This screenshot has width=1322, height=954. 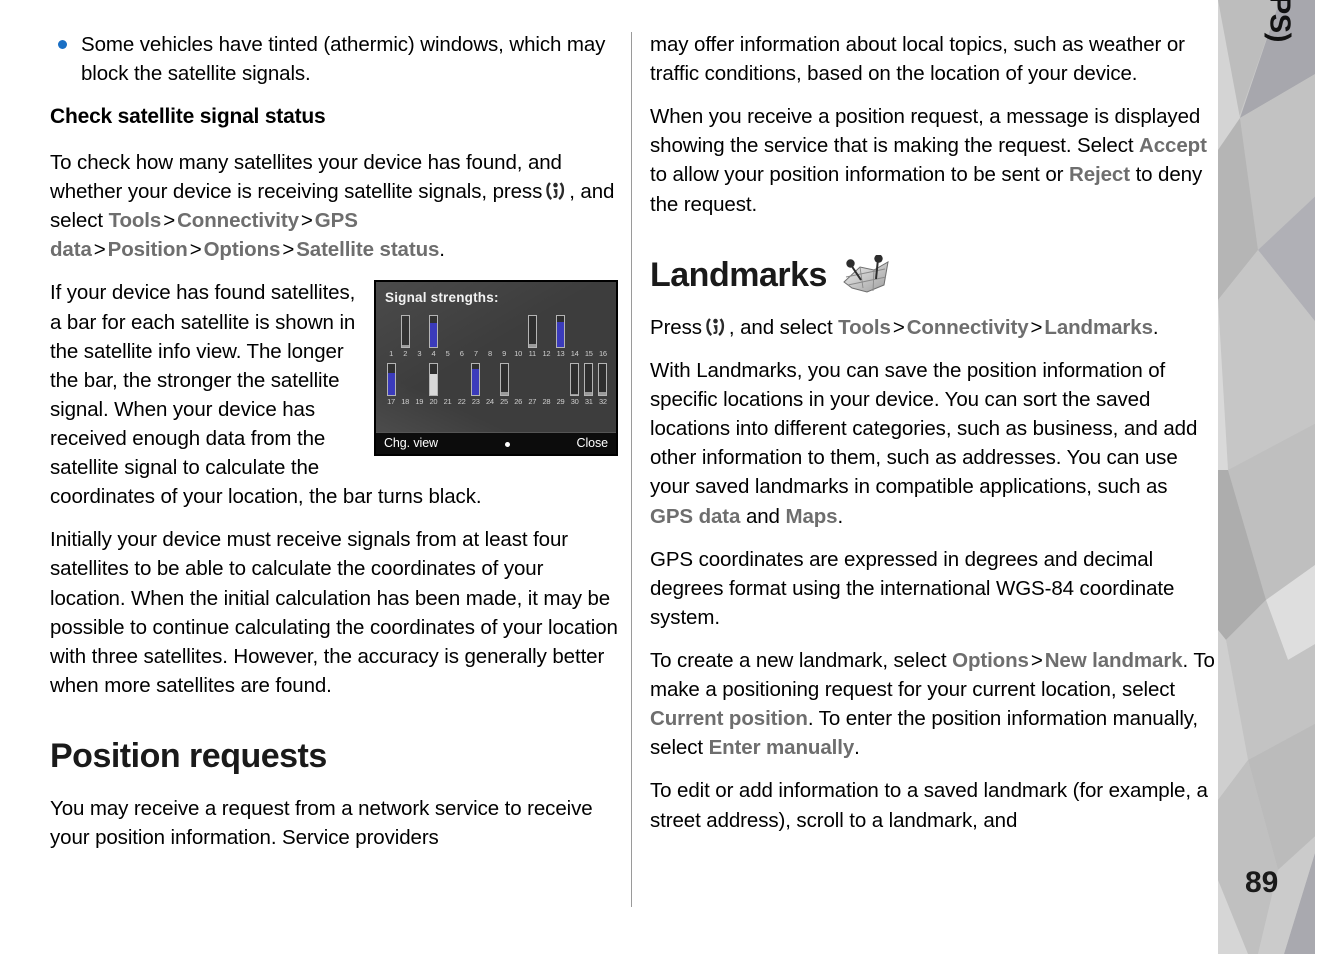 I want to click on signal-bar-label: 19, so click(x=419, y=402).